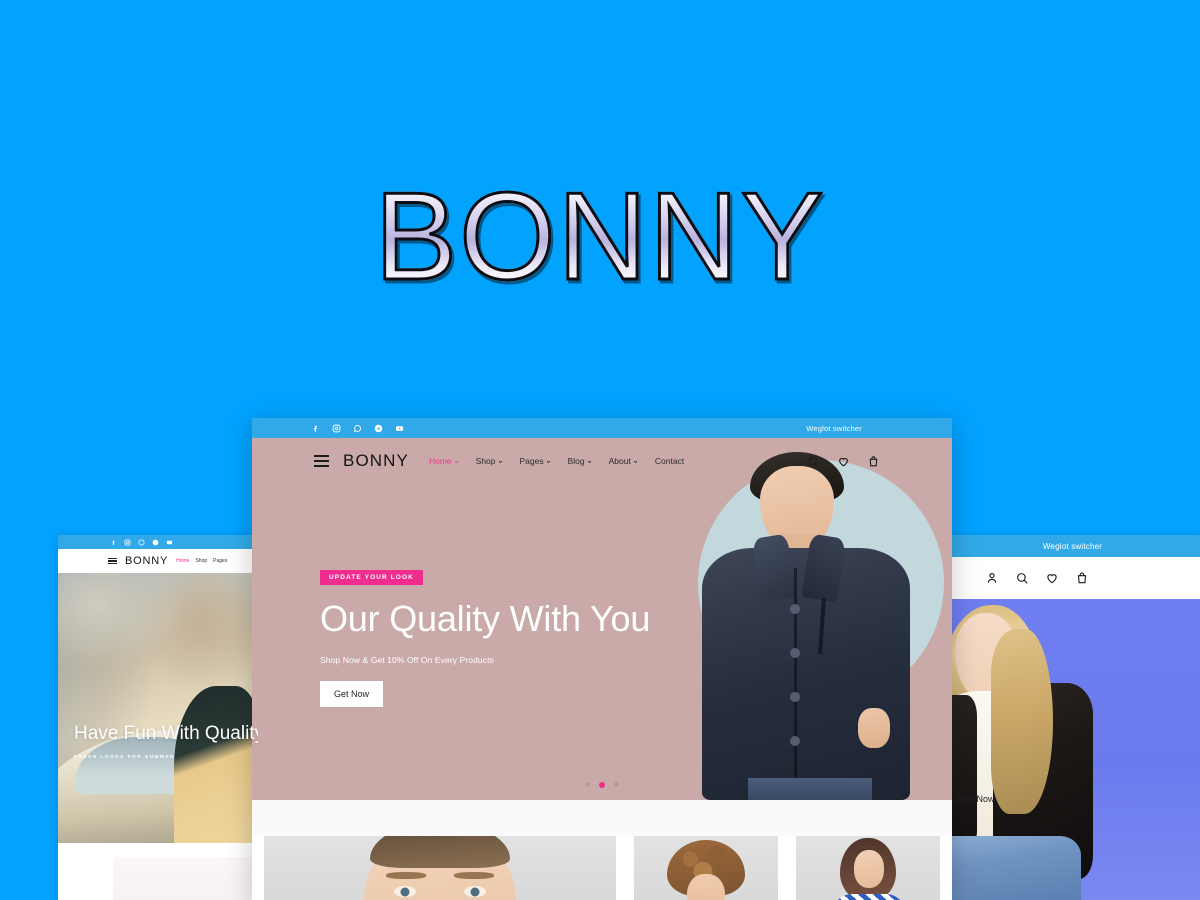 Image resolution: width=1200 pixels, height=900 pixels. What do you see at coordinates (868, 428) in the screenshot?
I see `weglot-switcher-label: Weglot switcher` at bounding box center [868, 428].